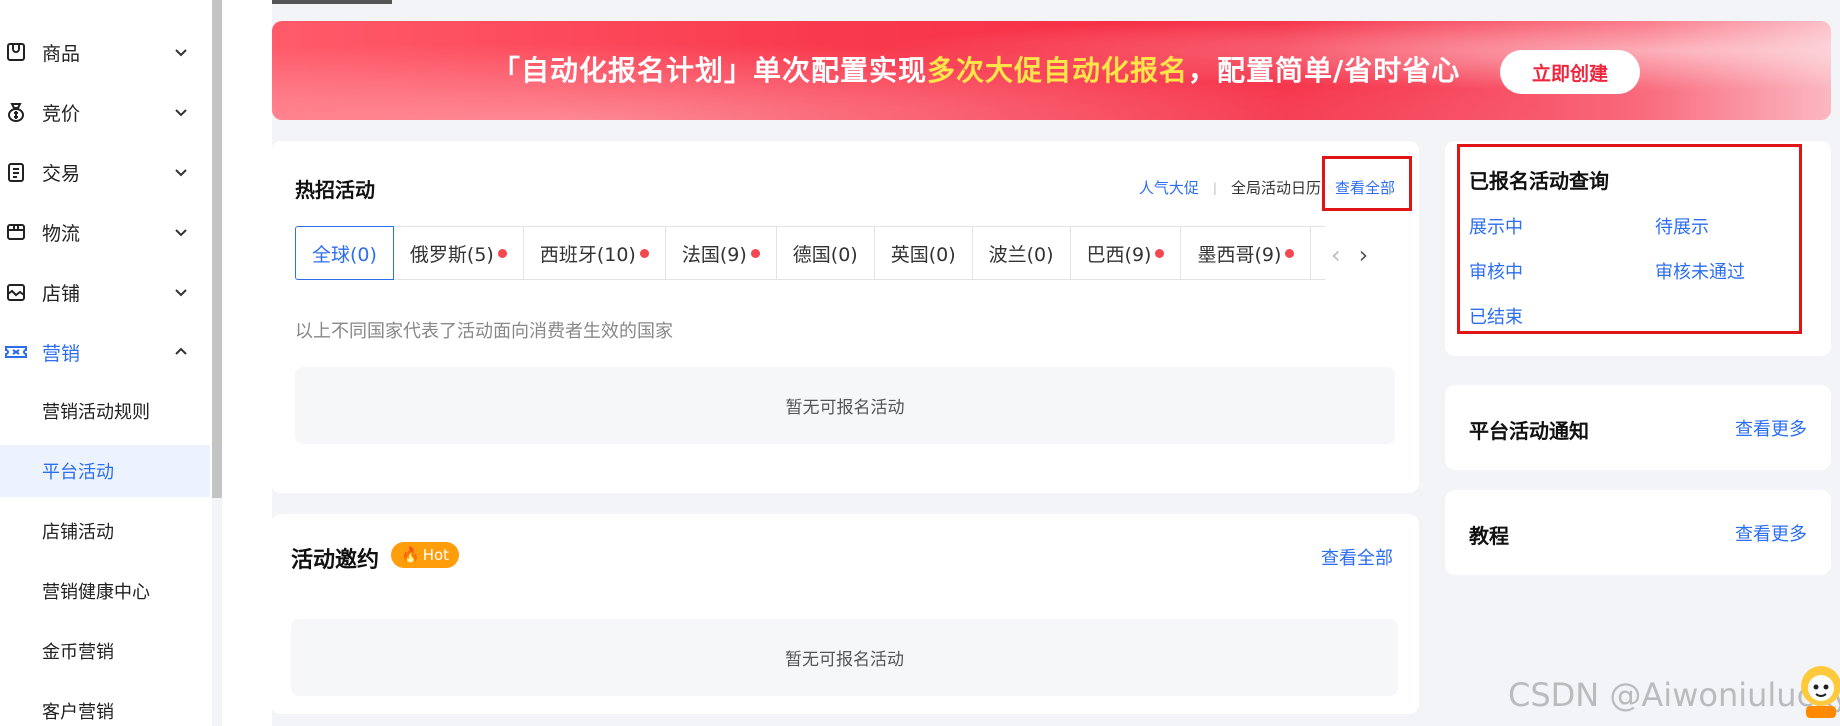 The height and width of the screenshot is (726, 1840). What do you see at coordinates (714, 254) in the screenshot?
I see `country-tab-label: 法国(9)` at bounding box center [714, 254].